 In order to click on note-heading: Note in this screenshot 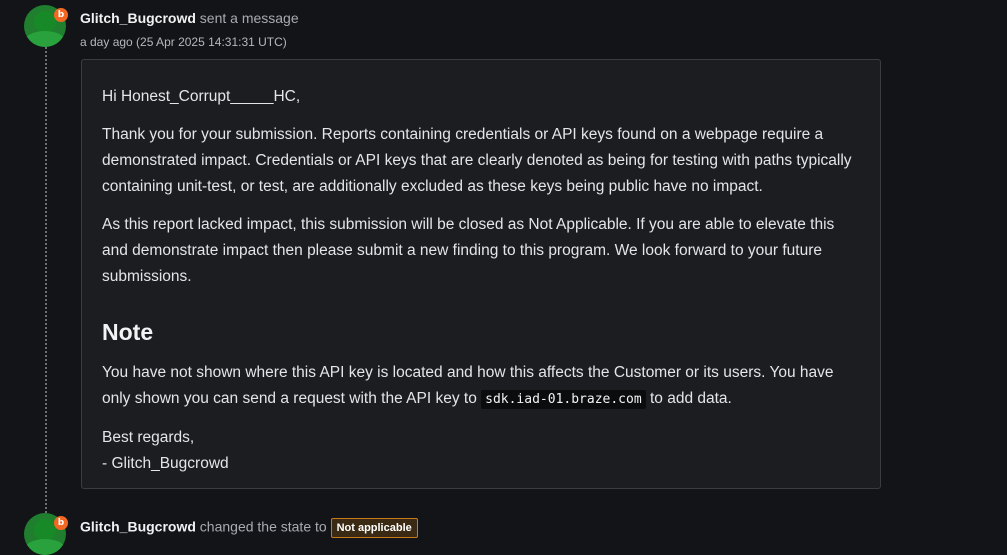, I will do `click(128, 332)`.